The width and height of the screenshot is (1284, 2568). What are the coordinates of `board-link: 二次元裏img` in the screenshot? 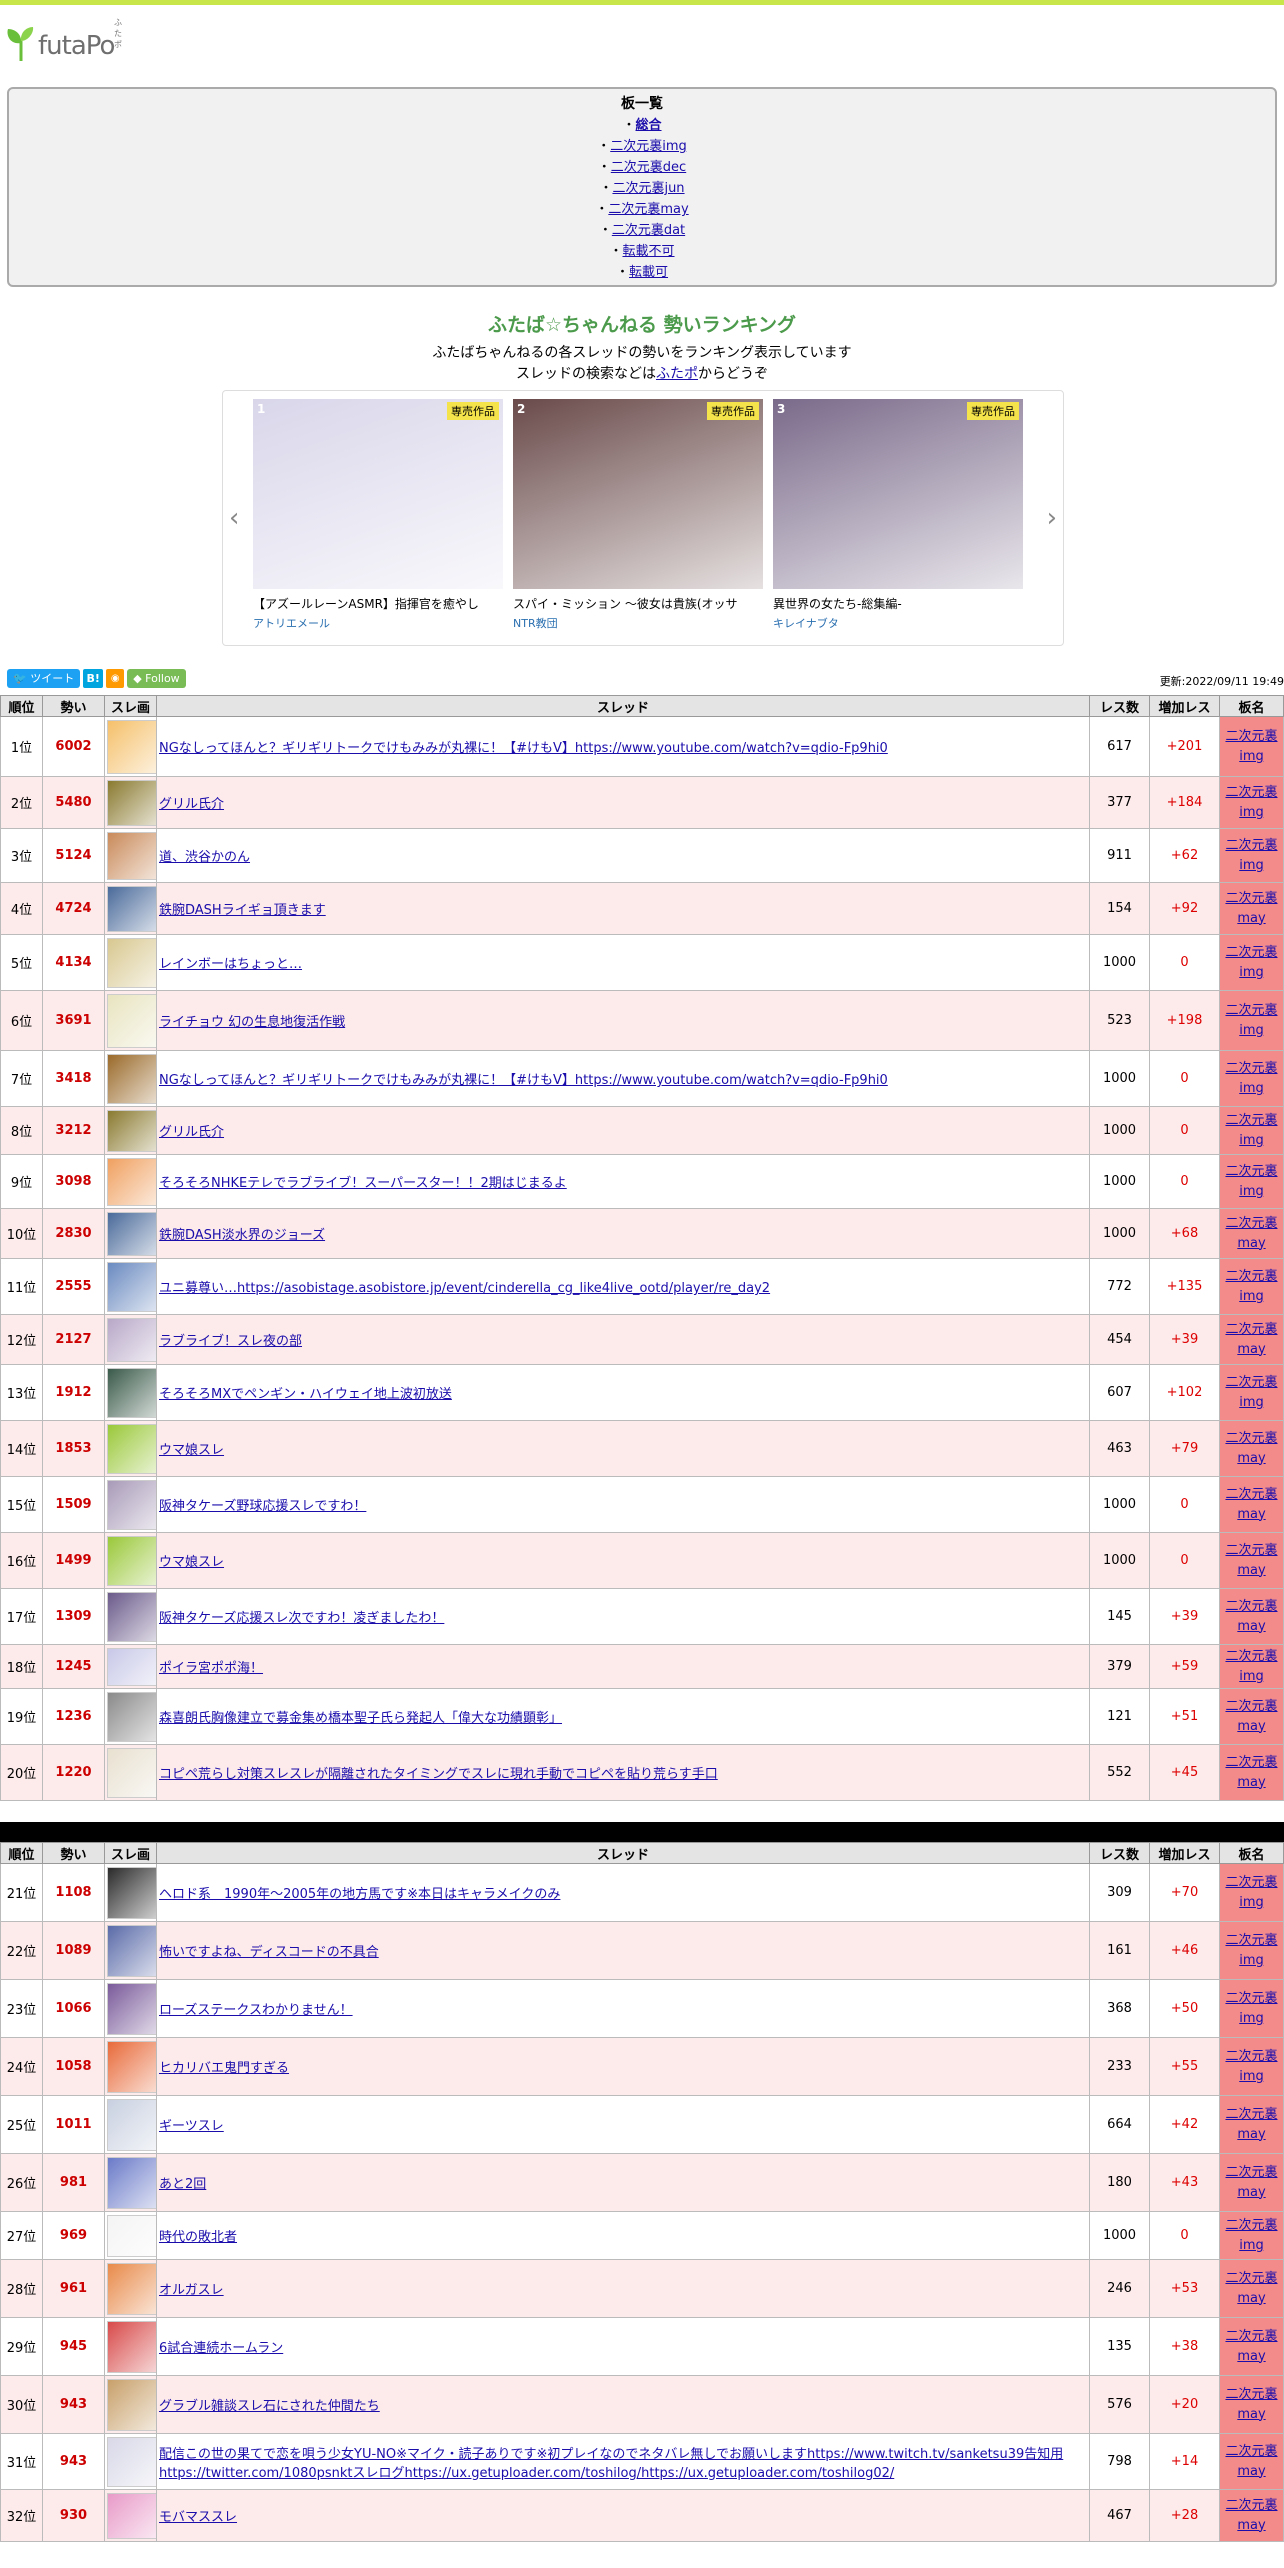 It's located at (648, 146).